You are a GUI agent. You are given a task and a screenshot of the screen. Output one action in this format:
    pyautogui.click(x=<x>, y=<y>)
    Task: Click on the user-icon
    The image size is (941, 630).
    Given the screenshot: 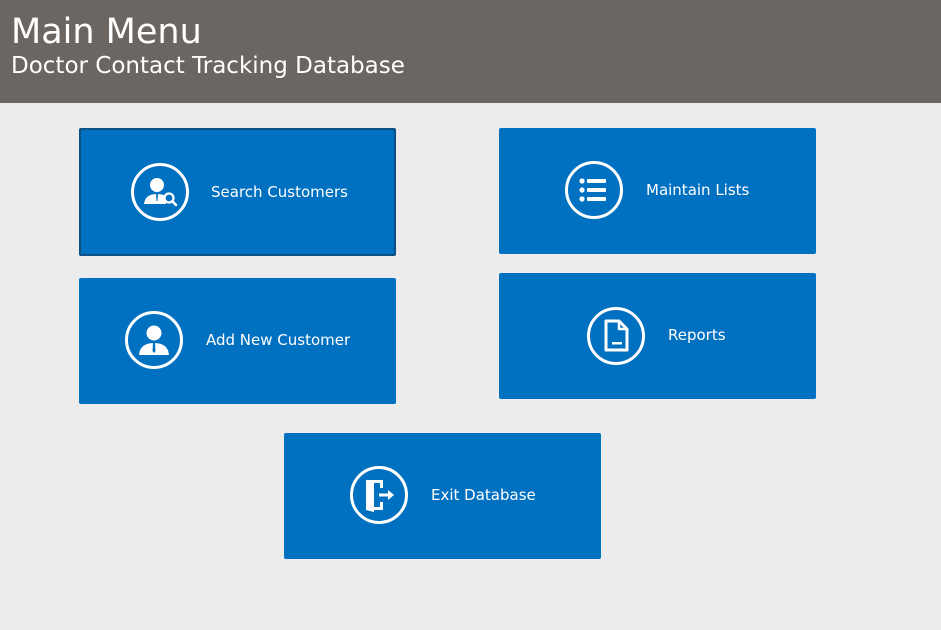 What is the action you would take?
    pyautogui.click(x=154, y=340)
    